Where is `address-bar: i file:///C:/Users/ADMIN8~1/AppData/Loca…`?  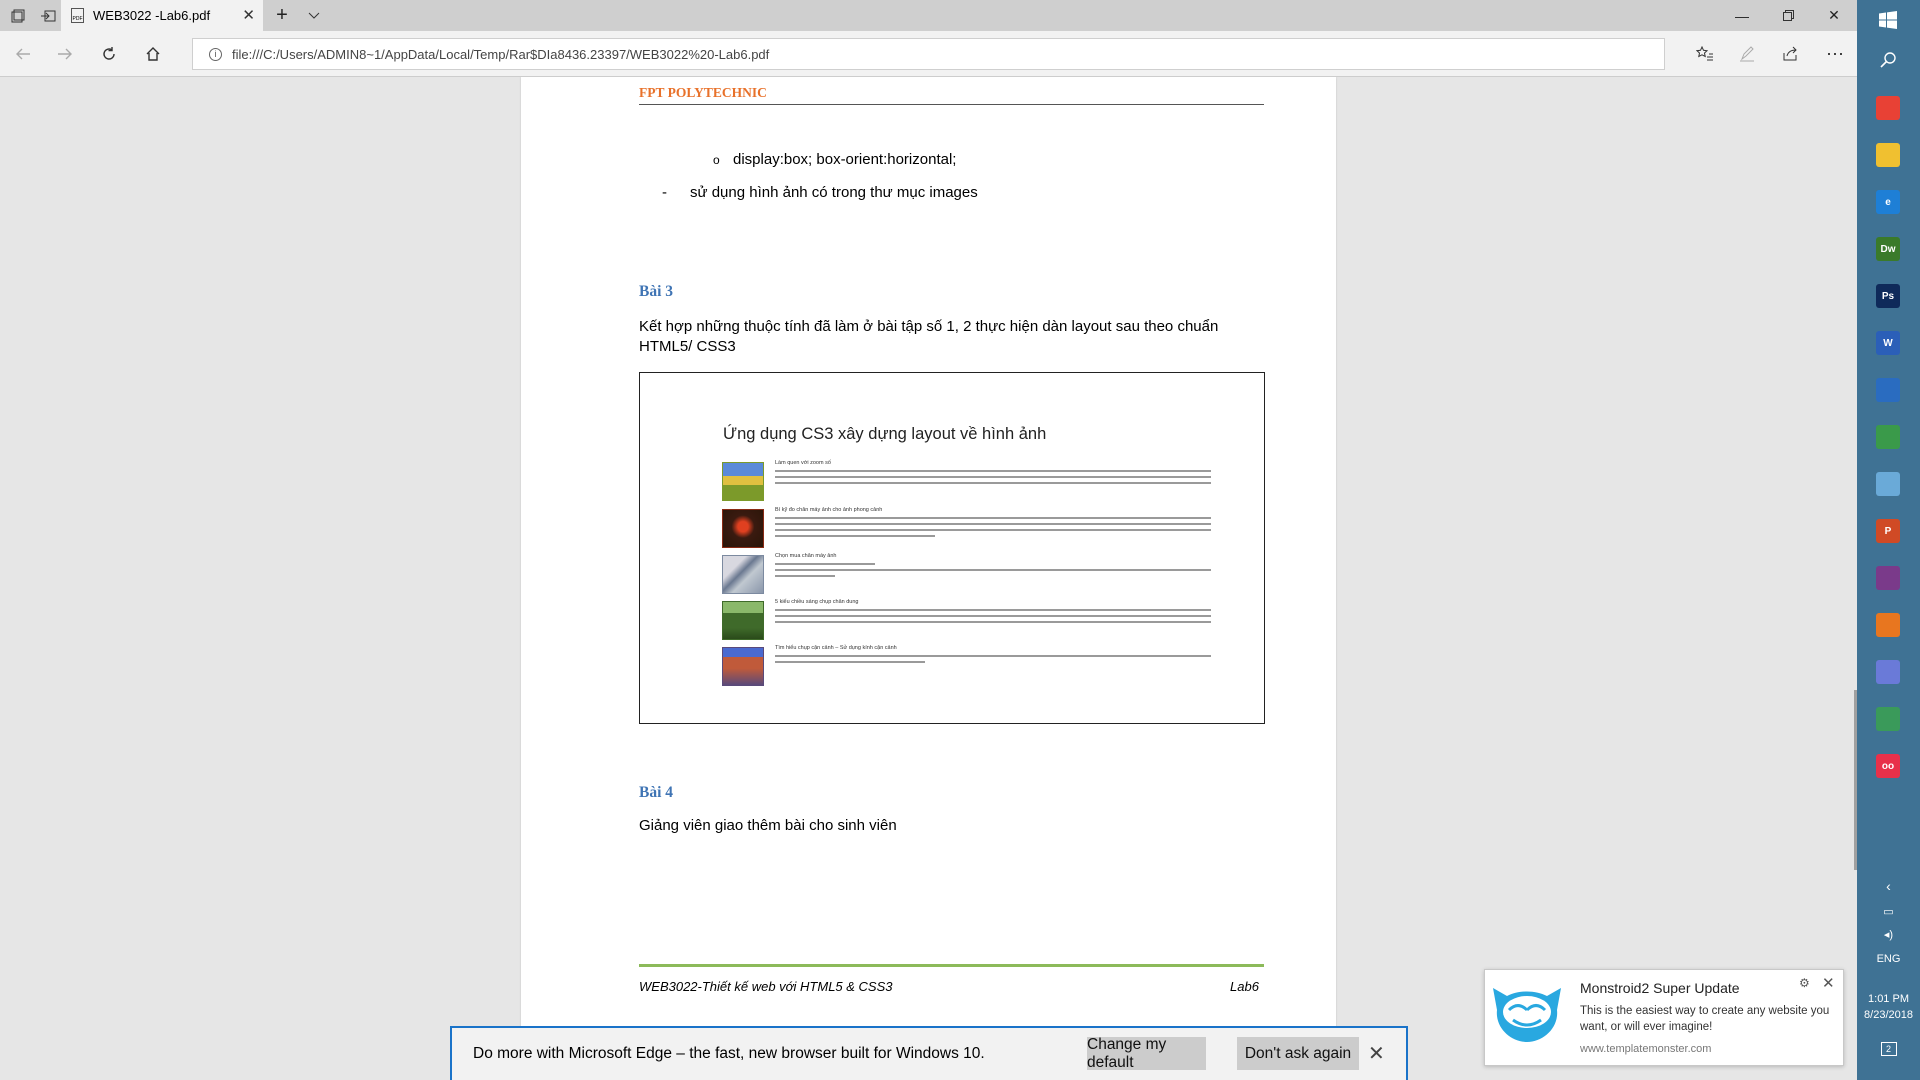
address-bar: i file:///C:/Users/ADMIN8~1/AppData/Loca… is located at coordinates (928, 54).